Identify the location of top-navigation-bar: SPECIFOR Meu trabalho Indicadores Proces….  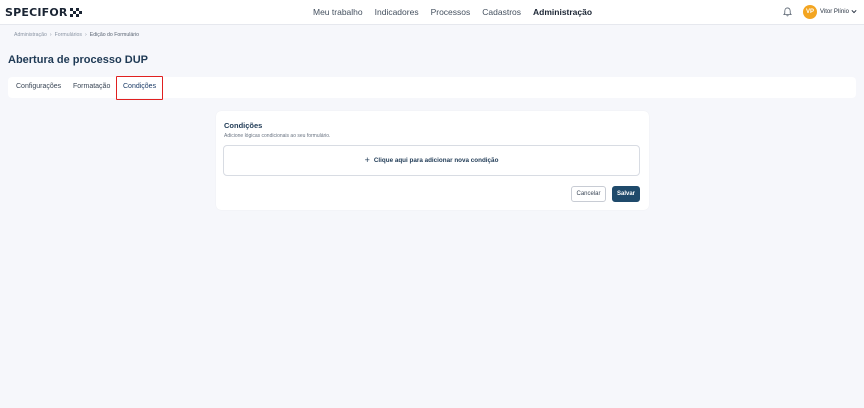
(432, 12).